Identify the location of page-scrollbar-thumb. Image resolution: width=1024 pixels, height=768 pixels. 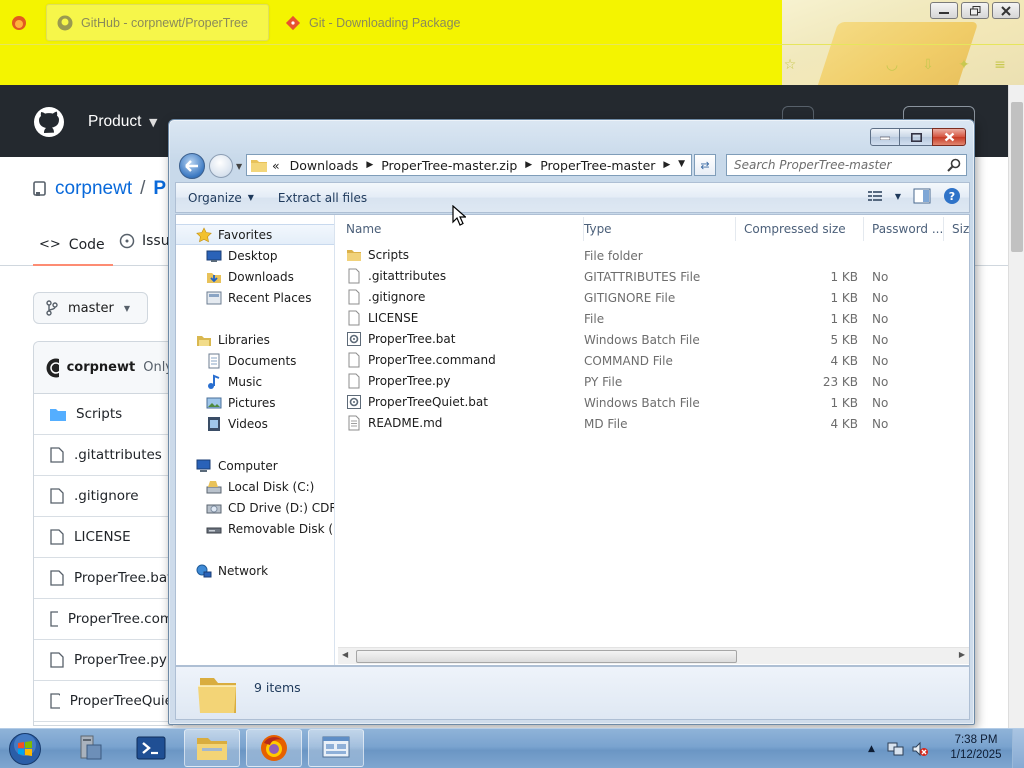
(1017, 177).